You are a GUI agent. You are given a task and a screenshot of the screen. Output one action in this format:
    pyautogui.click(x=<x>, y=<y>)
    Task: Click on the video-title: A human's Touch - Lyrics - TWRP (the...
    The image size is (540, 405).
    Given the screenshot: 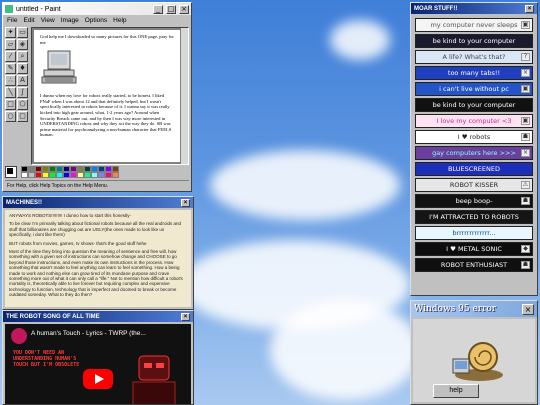 What is the action you would take?
    pyautogui.click(x=109, y=333)
    